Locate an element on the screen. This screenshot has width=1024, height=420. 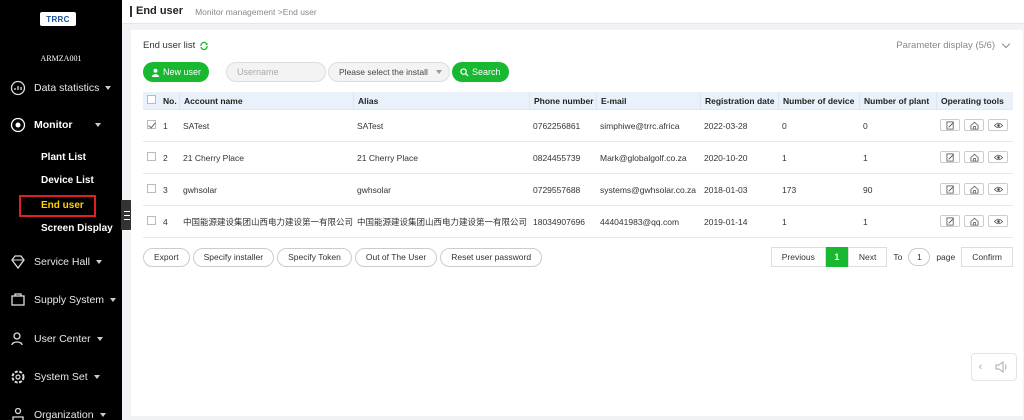
refresh-icon is located at coordinates (204, 46).